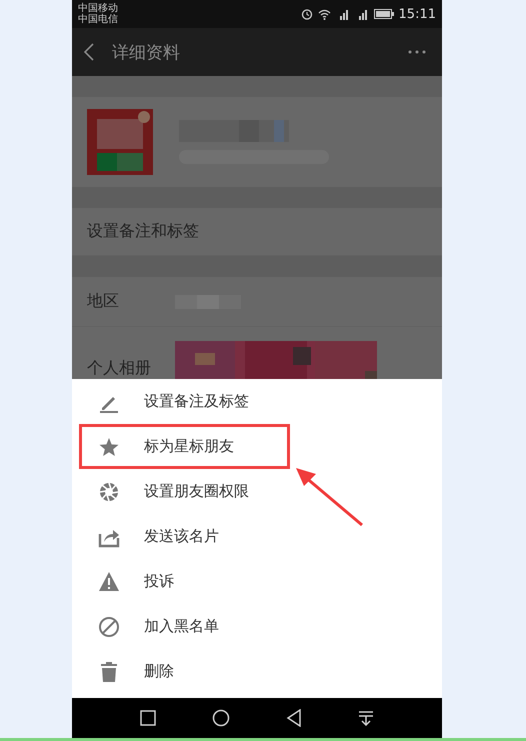 The width and height of the screenshot is (526, 741). I want to click on aperture-icon, so click(109, 491).